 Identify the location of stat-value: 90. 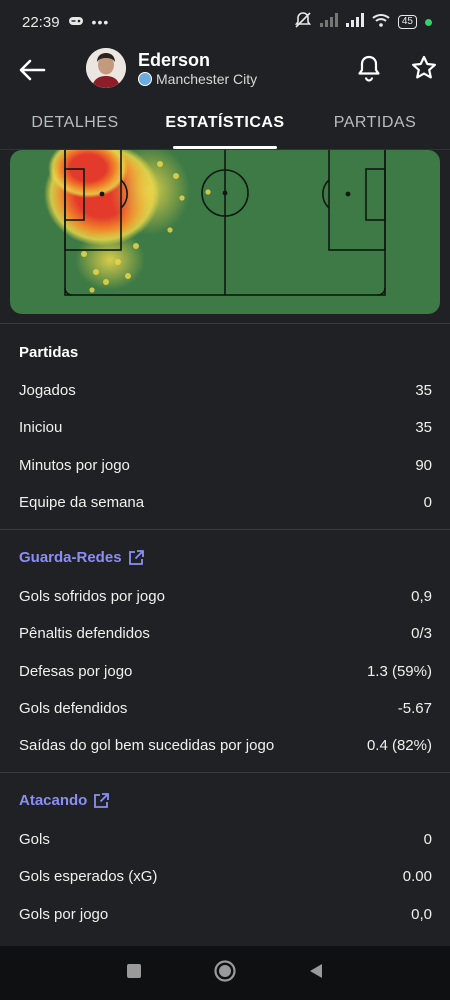
(423, 465).